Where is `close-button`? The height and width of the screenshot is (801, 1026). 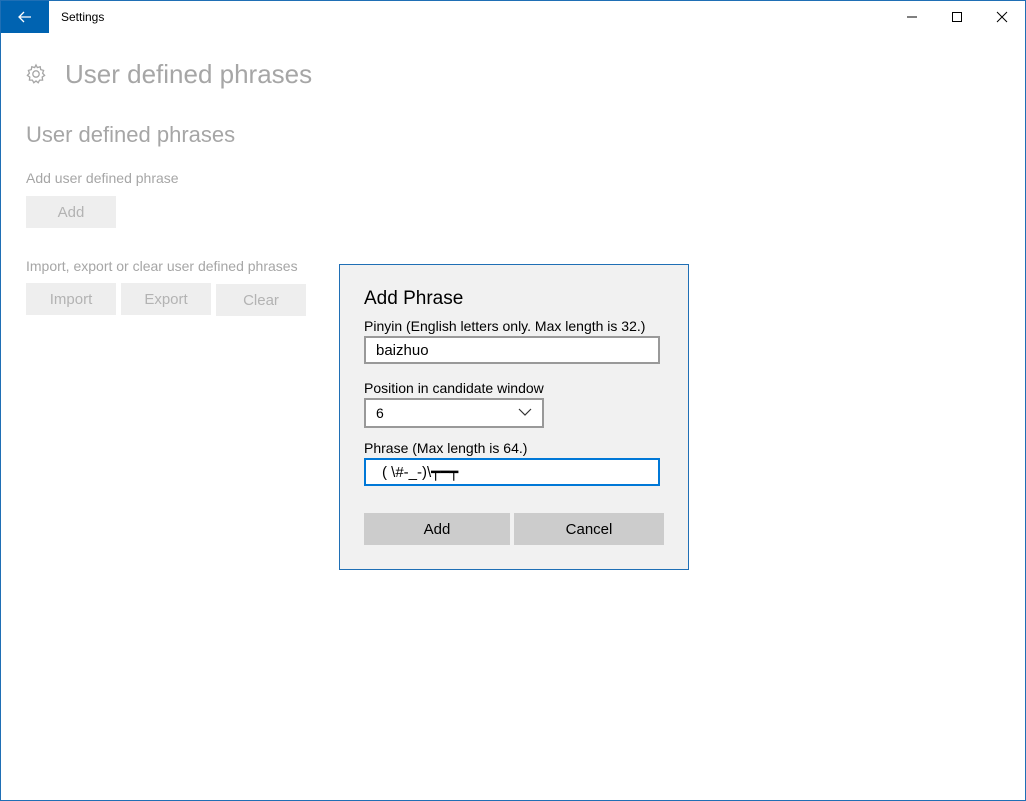 close-button is located at coordinates (1002, 17).